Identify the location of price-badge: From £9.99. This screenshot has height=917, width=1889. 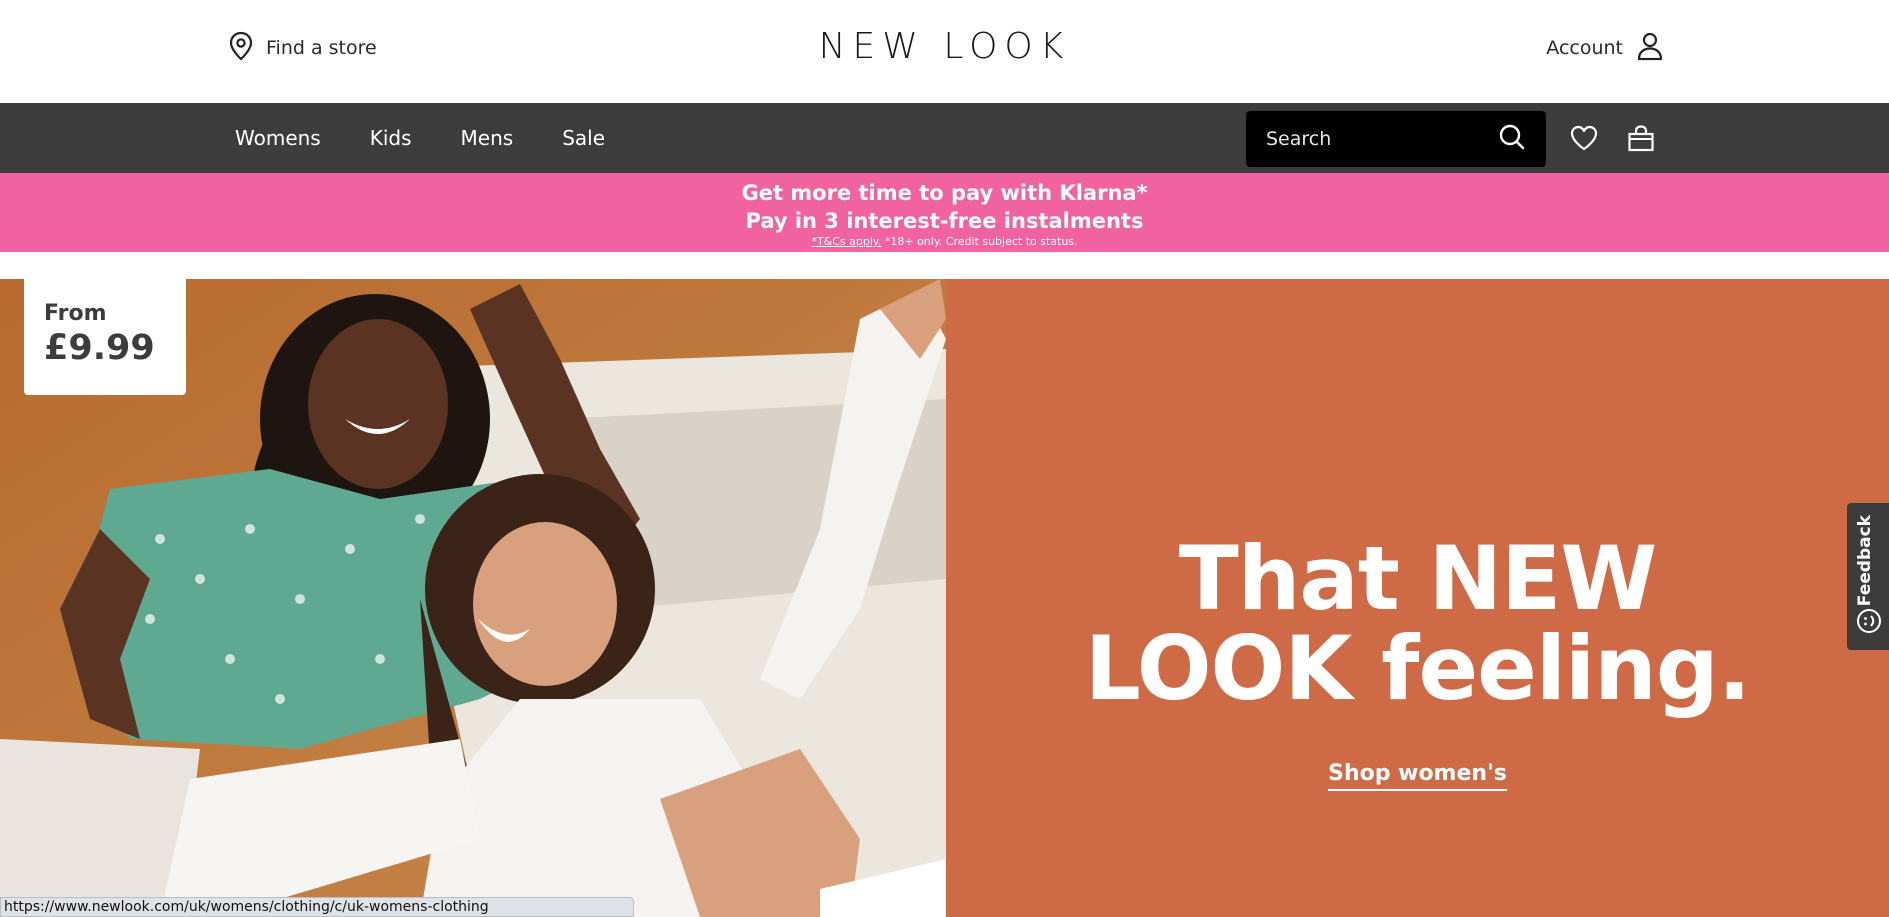
(105, 337).